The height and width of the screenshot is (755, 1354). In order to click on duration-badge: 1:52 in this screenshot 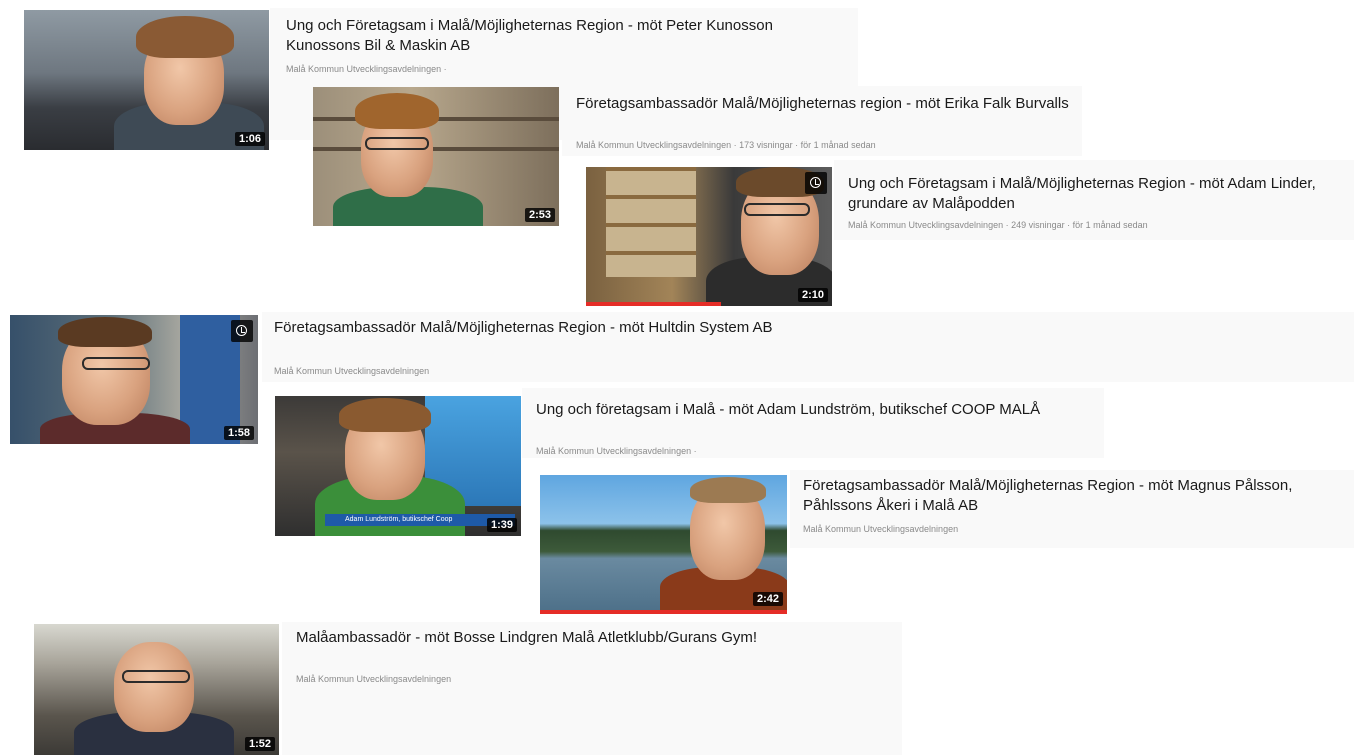, I will do `click(259, 744)`.